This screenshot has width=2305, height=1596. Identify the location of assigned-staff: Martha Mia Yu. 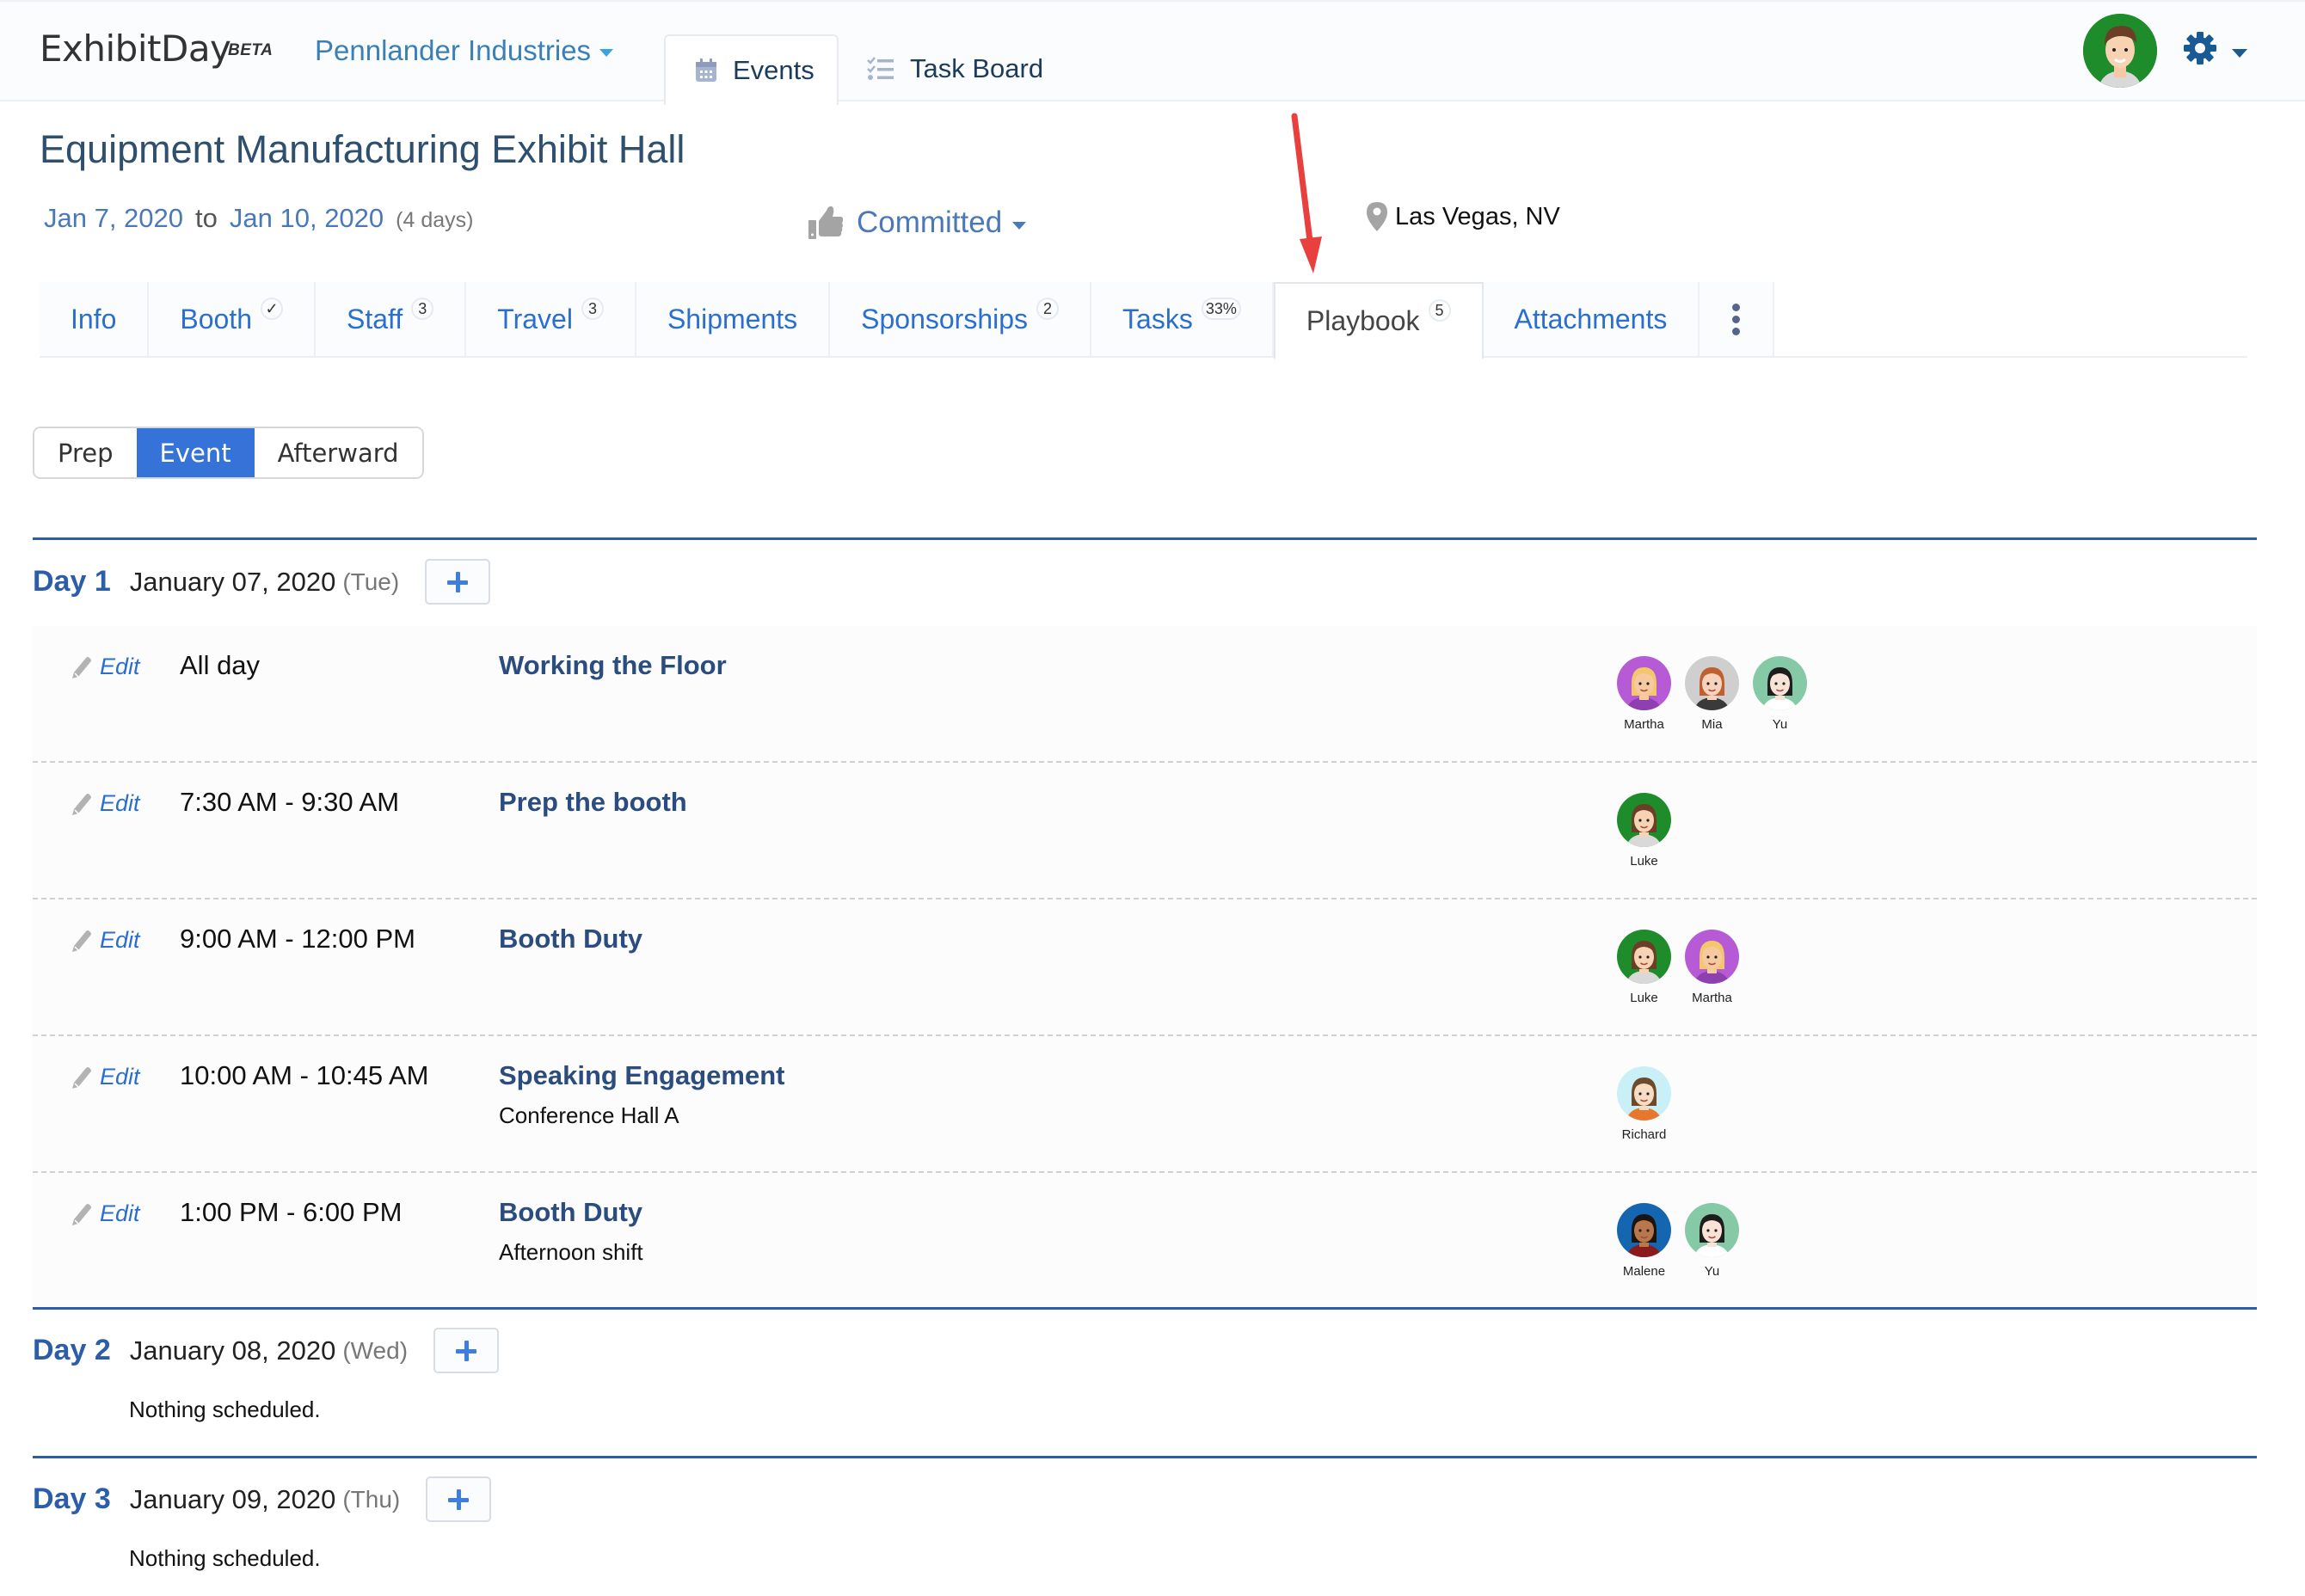
(1712, 694).